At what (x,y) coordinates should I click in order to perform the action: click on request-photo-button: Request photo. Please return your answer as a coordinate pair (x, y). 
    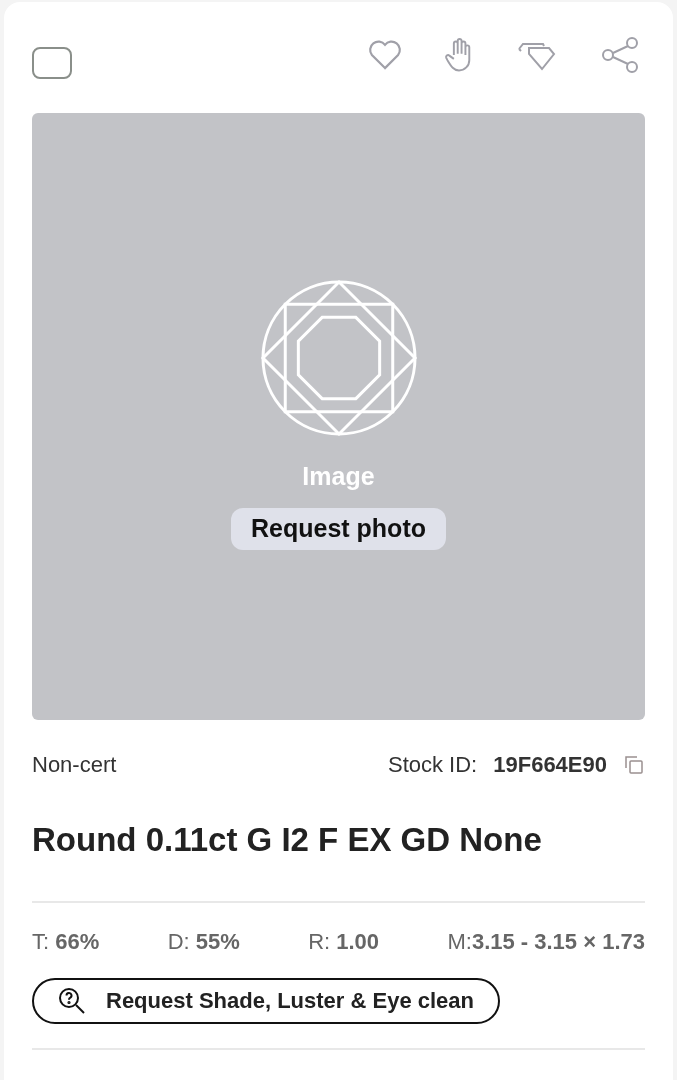
    Looking at the image, I should click on (338, 528).